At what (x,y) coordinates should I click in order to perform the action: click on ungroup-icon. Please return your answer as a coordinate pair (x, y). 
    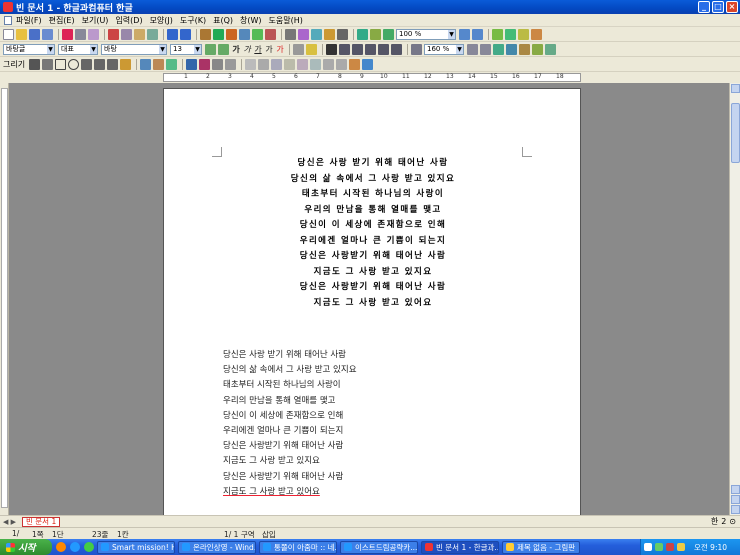
    Looking at the image, I should click on (290, 64).